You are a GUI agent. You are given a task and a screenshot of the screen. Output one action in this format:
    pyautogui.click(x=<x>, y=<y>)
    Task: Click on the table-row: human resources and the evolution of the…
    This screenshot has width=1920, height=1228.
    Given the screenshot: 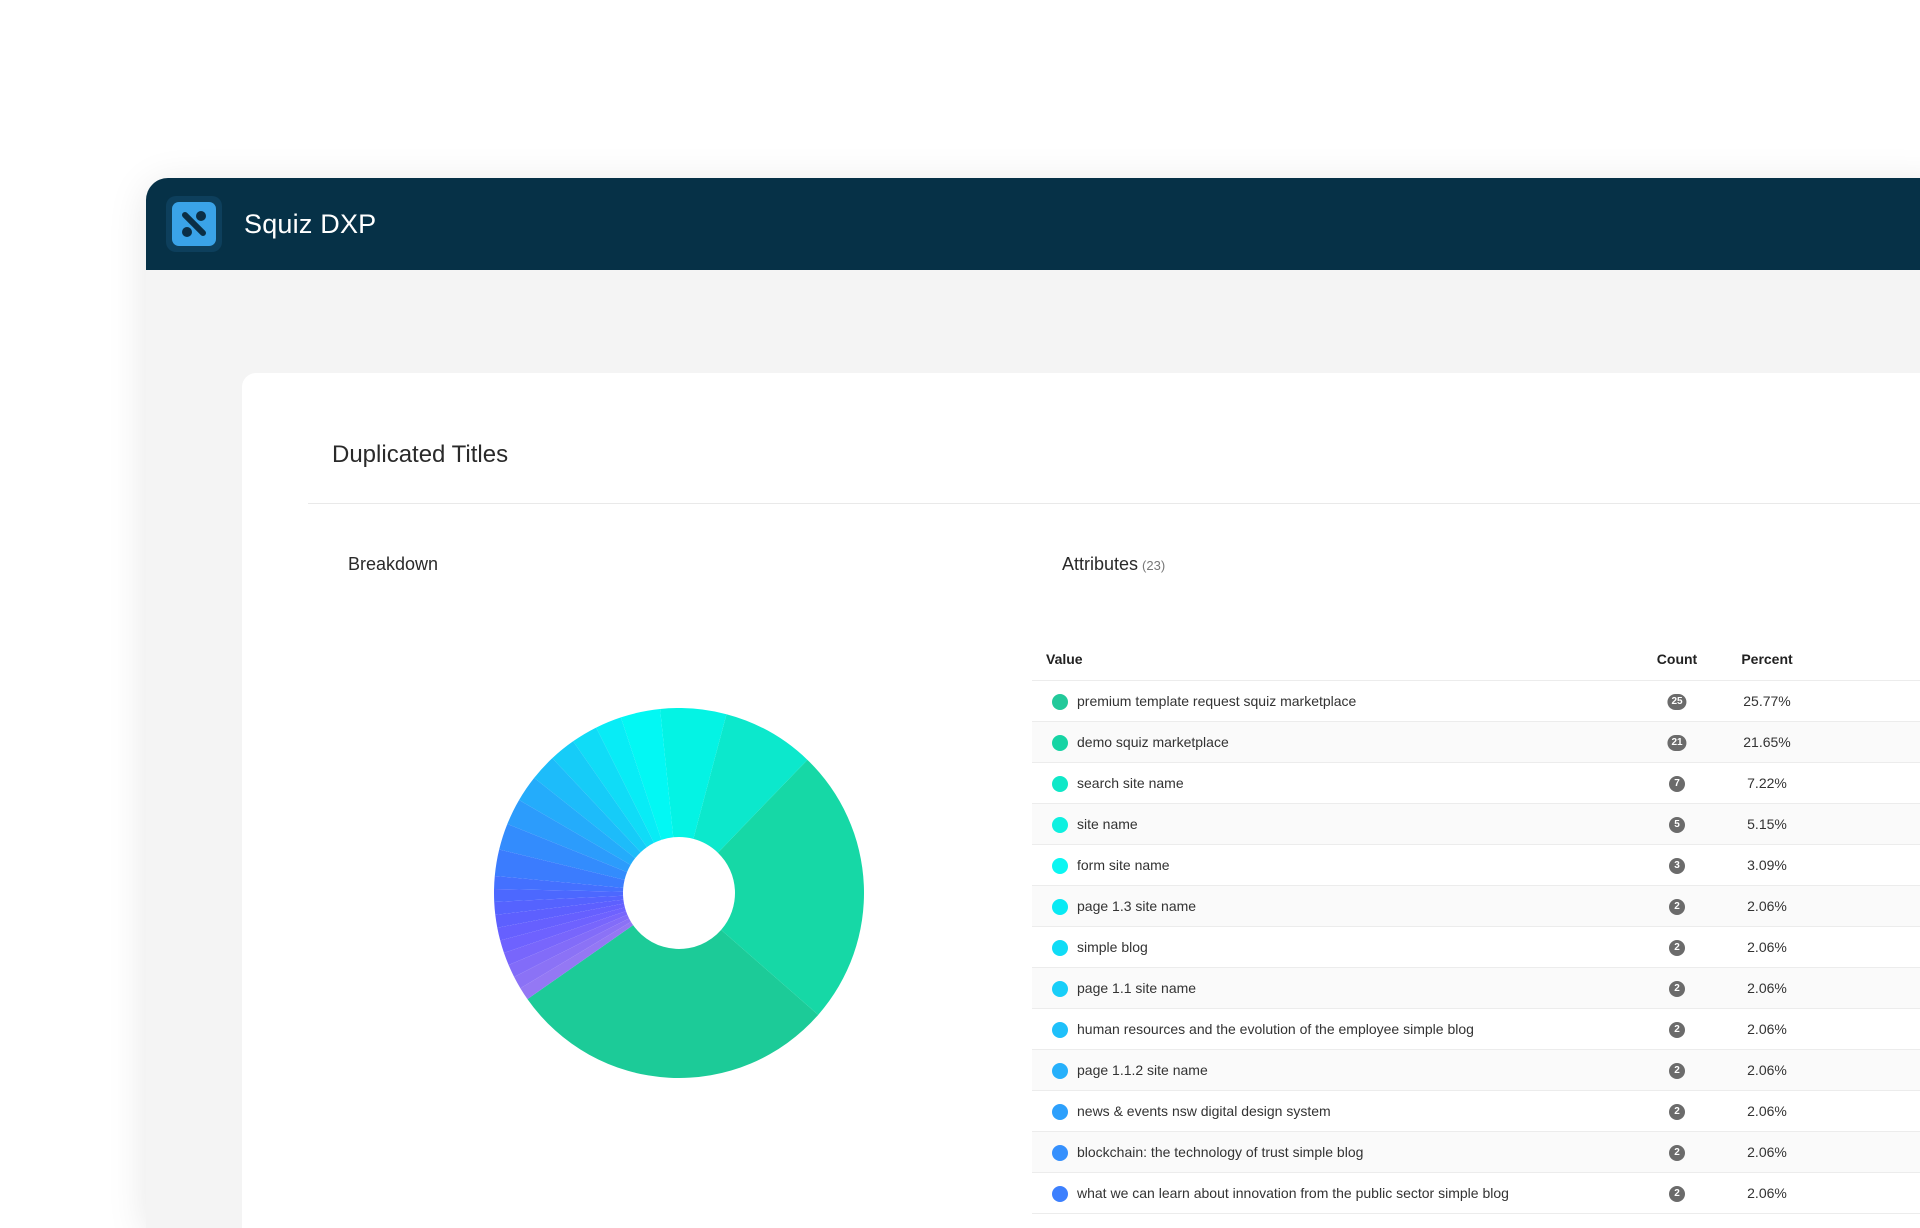 What is the action you would take?
    pyautogui.click(x=1476, y=1029)
    